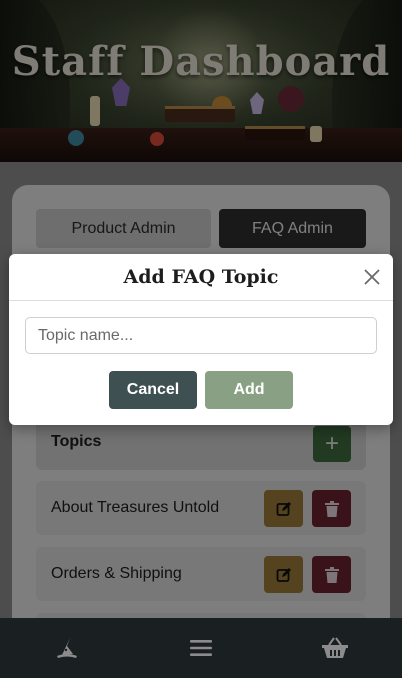 Image resolution: width=402 pixels, height=678 pixels. I want to click on menu-icon, so click(201, 648).